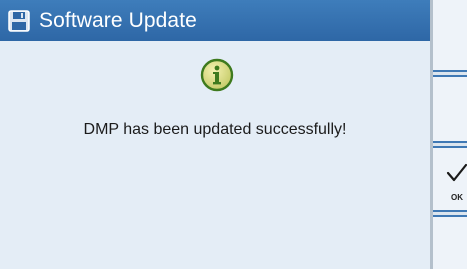 The height and width of the screenshot is (269, 467). I want to click on info-icon, so click(217, 75).